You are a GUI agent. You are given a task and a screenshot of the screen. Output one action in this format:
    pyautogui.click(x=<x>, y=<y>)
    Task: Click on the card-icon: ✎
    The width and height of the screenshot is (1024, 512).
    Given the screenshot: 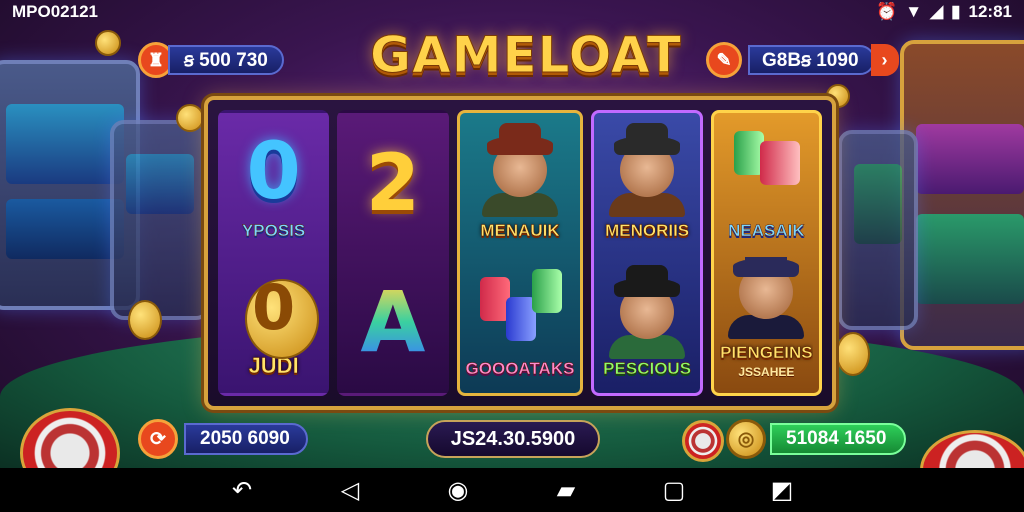 What is the action you would take?
    pyautogui.click(x=724, y=60)
    